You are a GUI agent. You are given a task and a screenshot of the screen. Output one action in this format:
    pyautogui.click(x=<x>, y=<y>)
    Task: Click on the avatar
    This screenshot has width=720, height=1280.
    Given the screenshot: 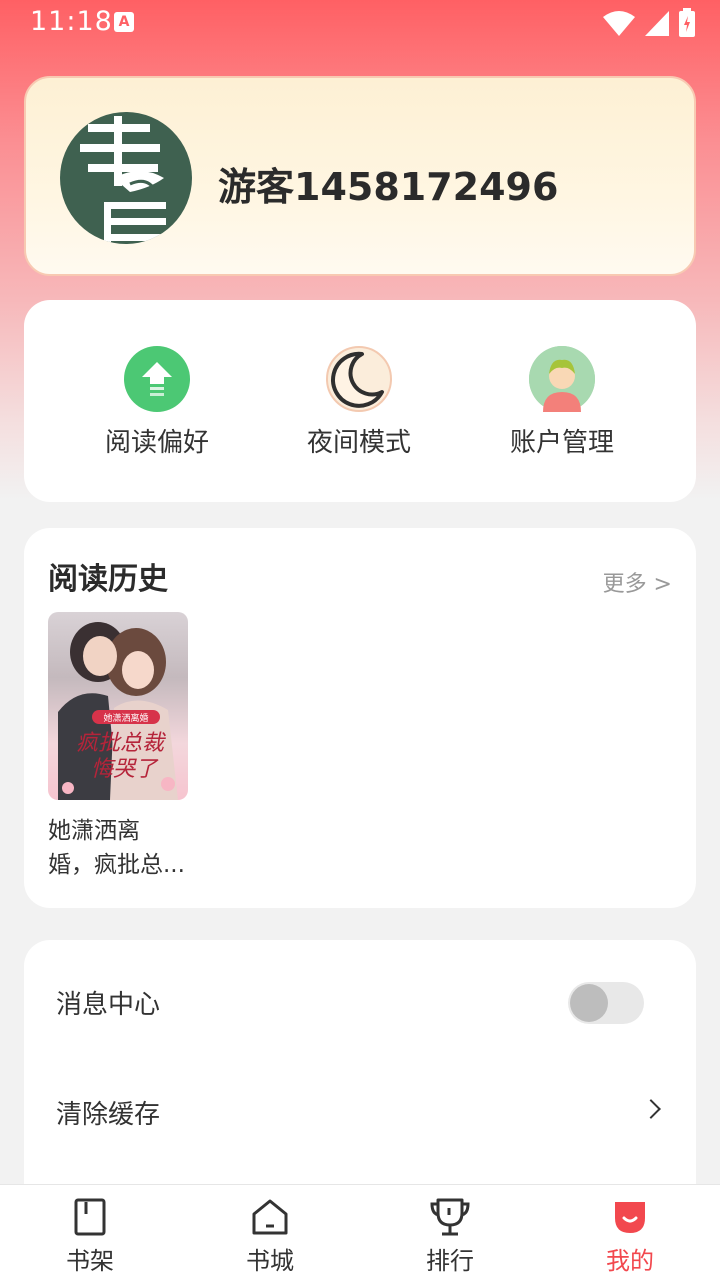 What is the action you would take?
    pyautogui.click(x=126, y=178)
    